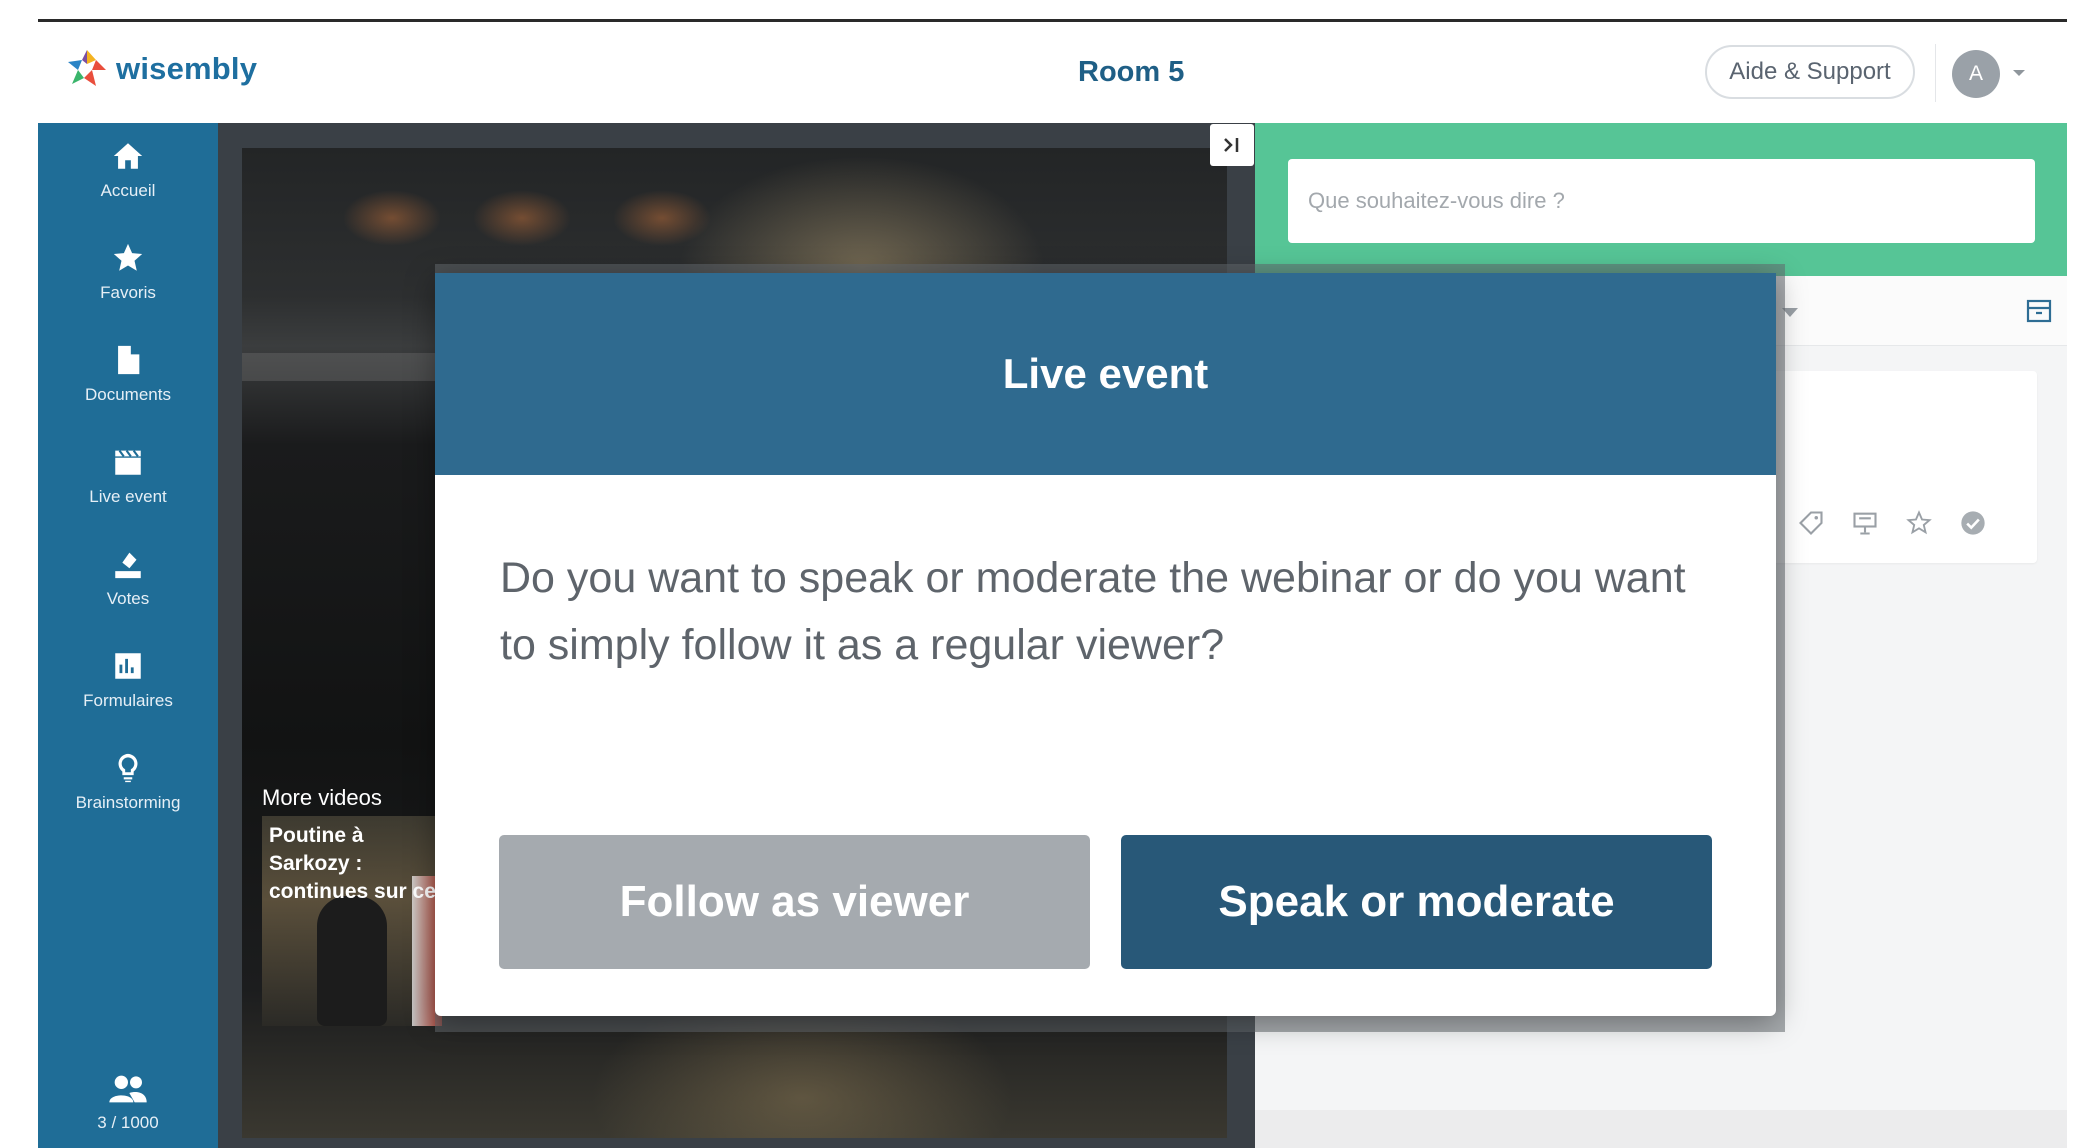  I want to click on thumbnail-title: Poutine à Sarkozy : continues sur ce, so click(352, 863).